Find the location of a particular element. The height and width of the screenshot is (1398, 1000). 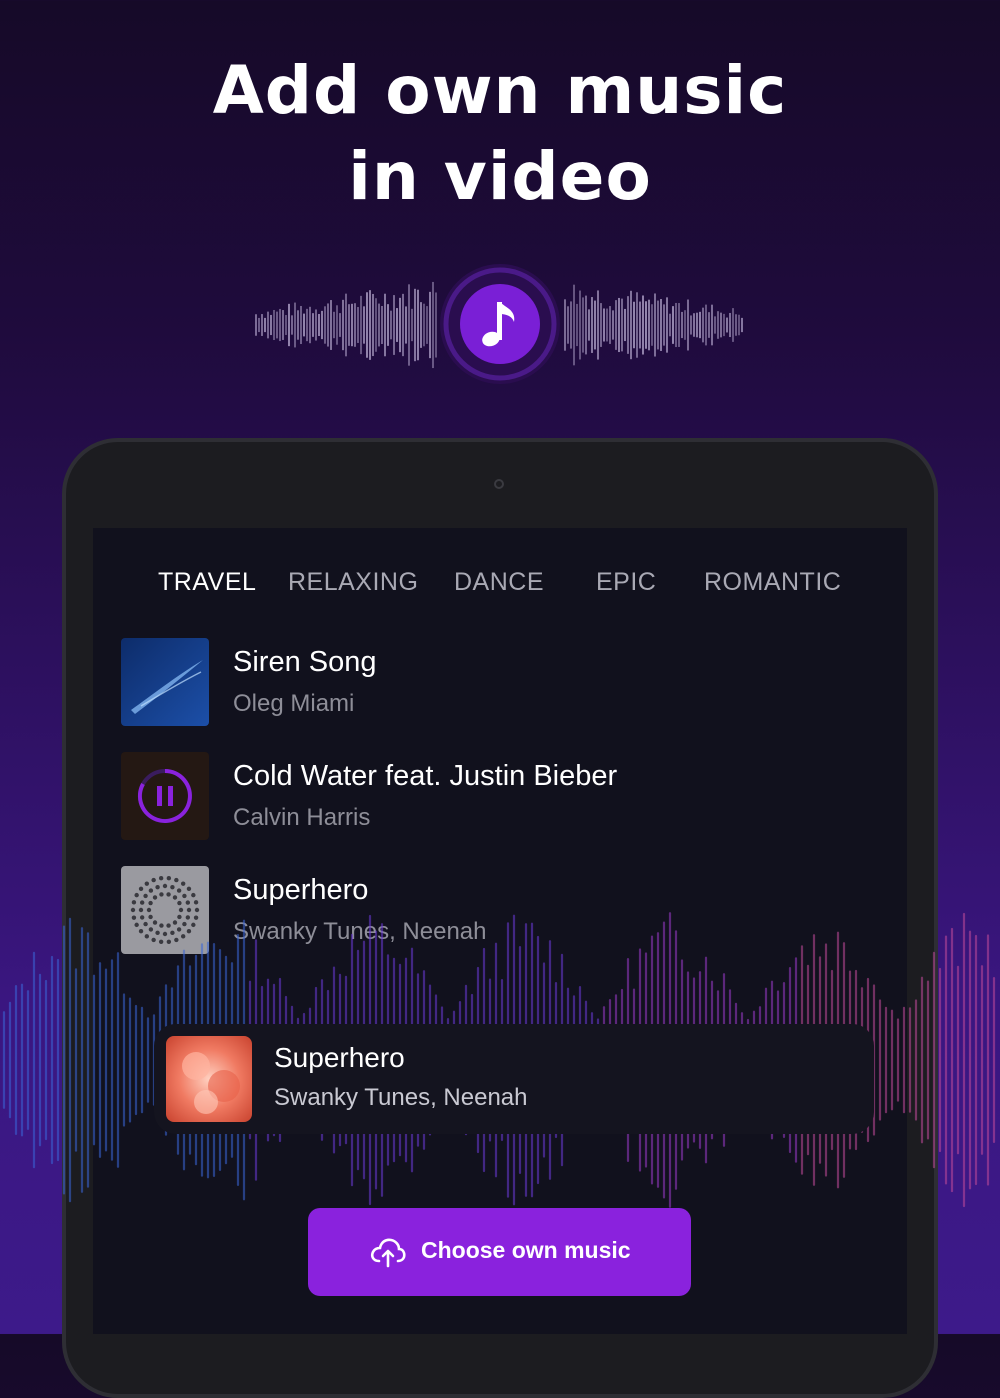

cloud-upload-icon is located at coordinates (388, 1253).